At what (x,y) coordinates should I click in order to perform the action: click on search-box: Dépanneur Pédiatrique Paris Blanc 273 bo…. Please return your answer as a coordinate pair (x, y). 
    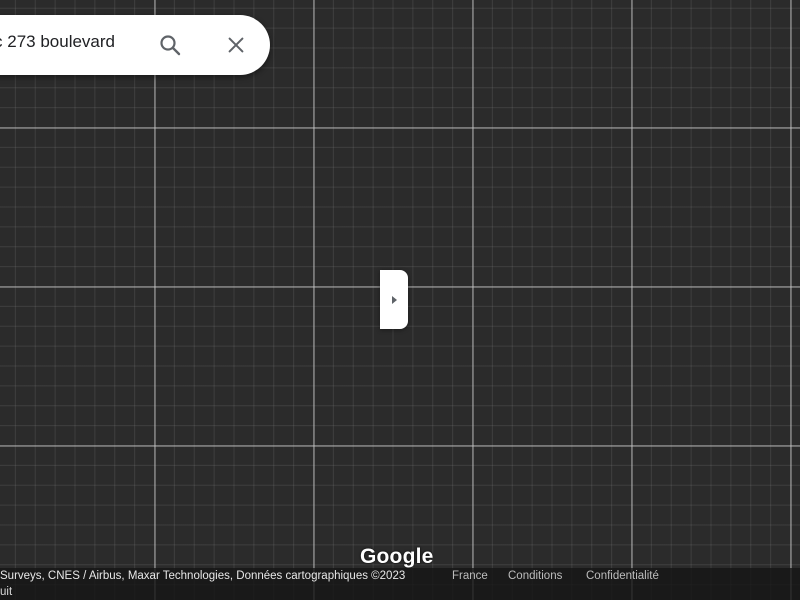
    Looking at the image, I should click on (135, 45).